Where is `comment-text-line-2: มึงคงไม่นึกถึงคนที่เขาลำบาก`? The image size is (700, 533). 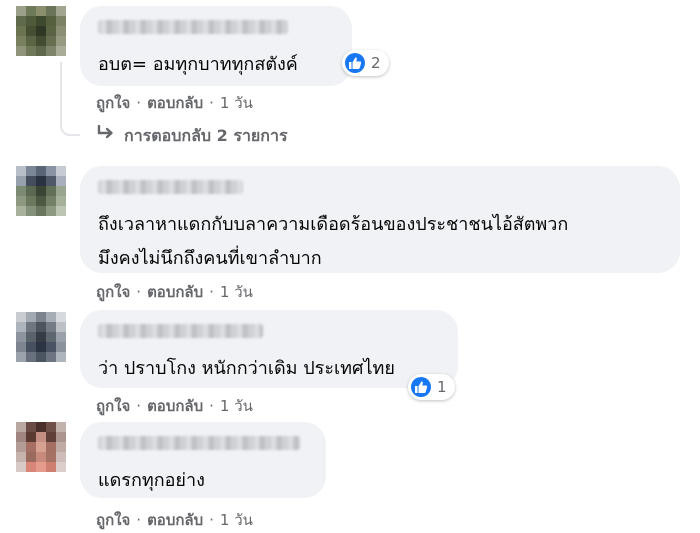
comment-text-line-2: มึงคงไม่นึกถึงคนที่เขาลำบาก is located at coordinates (210, 258).